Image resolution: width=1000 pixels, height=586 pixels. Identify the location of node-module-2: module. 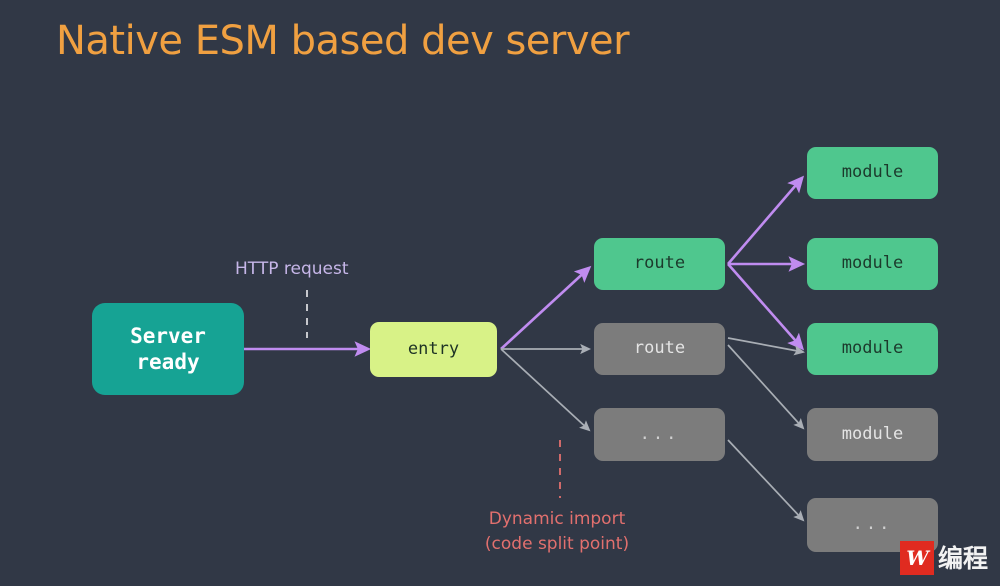
(872, 264).